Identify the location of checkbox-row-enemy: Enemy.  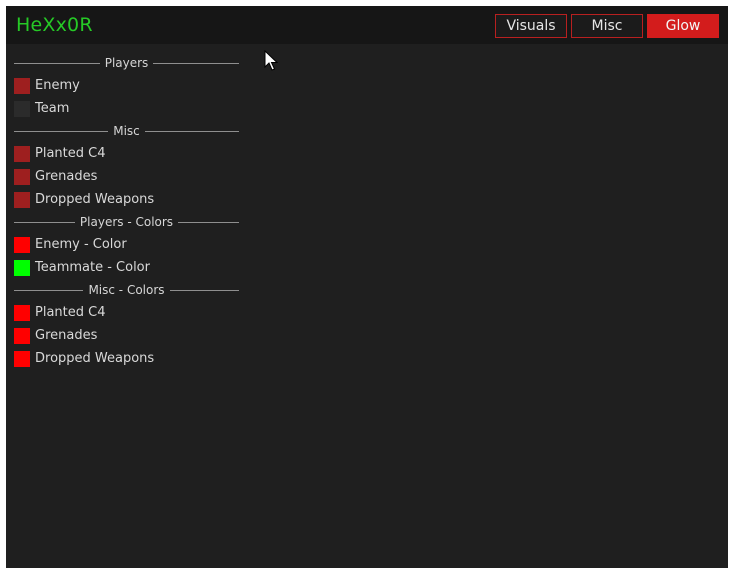
(126, 85).